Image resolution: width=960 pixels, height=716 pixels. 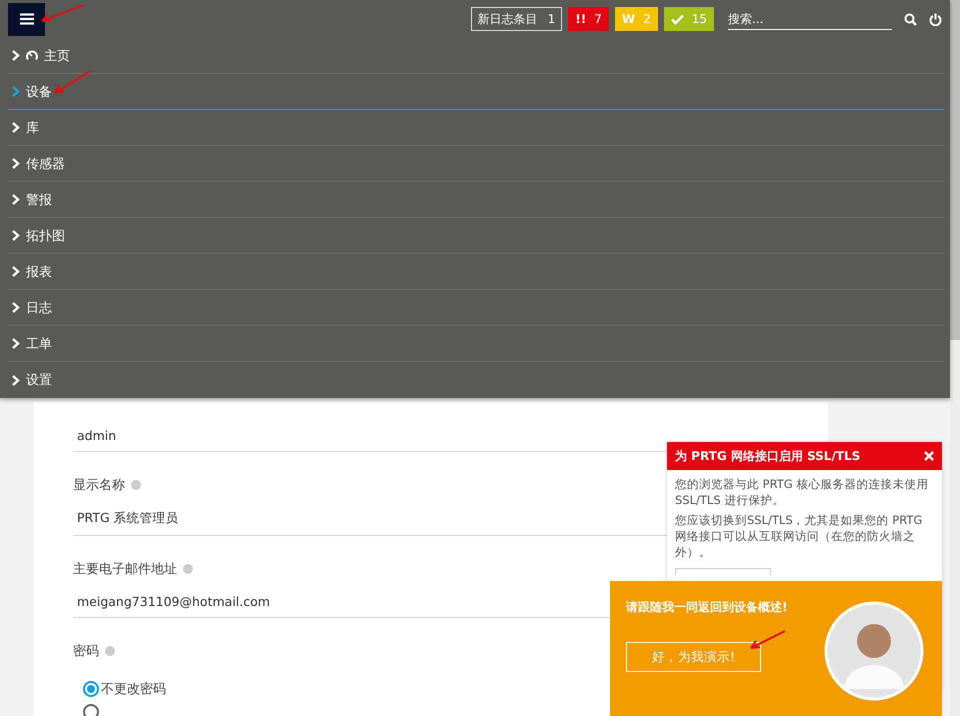 I want to click on status-badge: !! 7, so click(x=588, y=19).